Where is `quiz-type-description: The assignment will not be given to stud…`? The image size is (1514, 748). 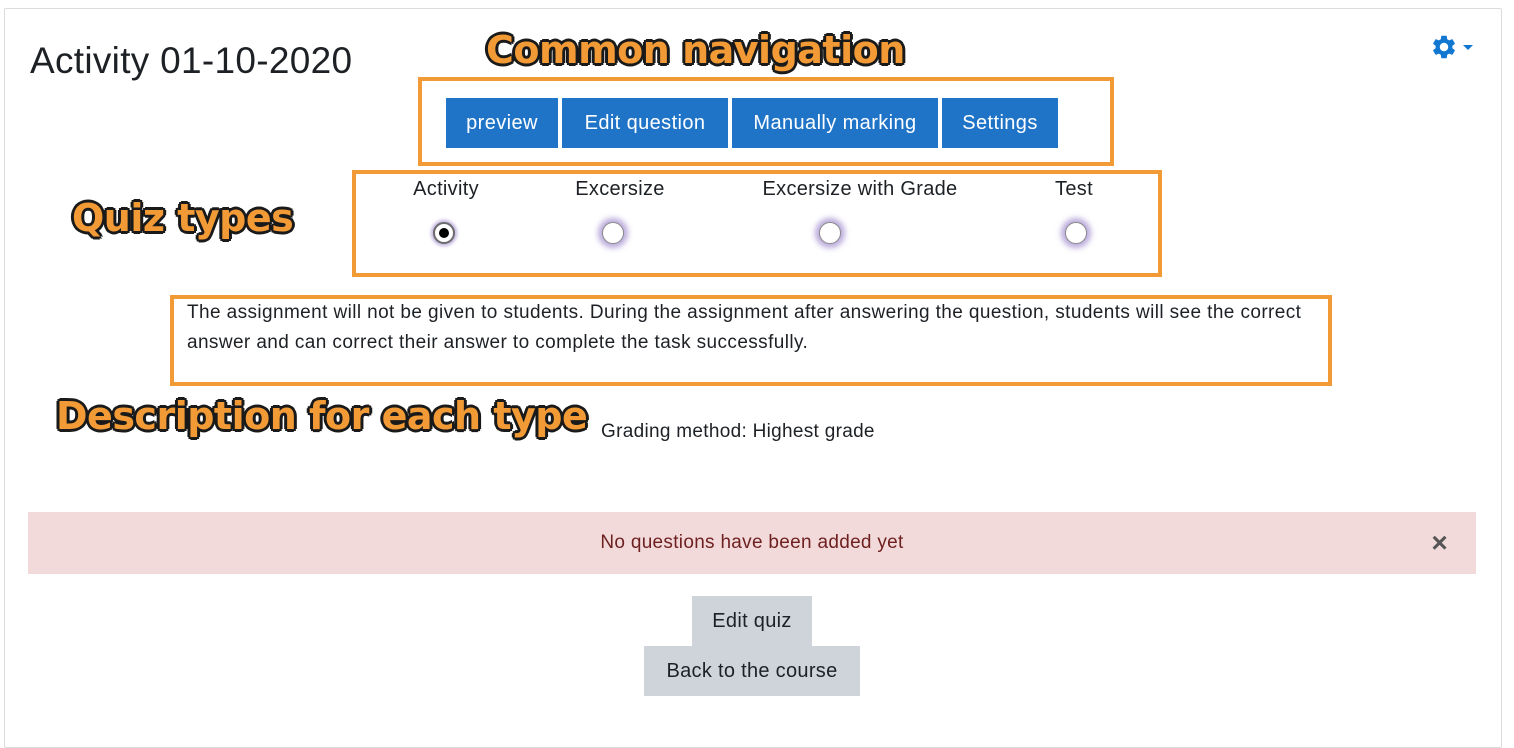
quiz-type-description: The assignment will not be given to stud… is located at coordinates (744, 327).